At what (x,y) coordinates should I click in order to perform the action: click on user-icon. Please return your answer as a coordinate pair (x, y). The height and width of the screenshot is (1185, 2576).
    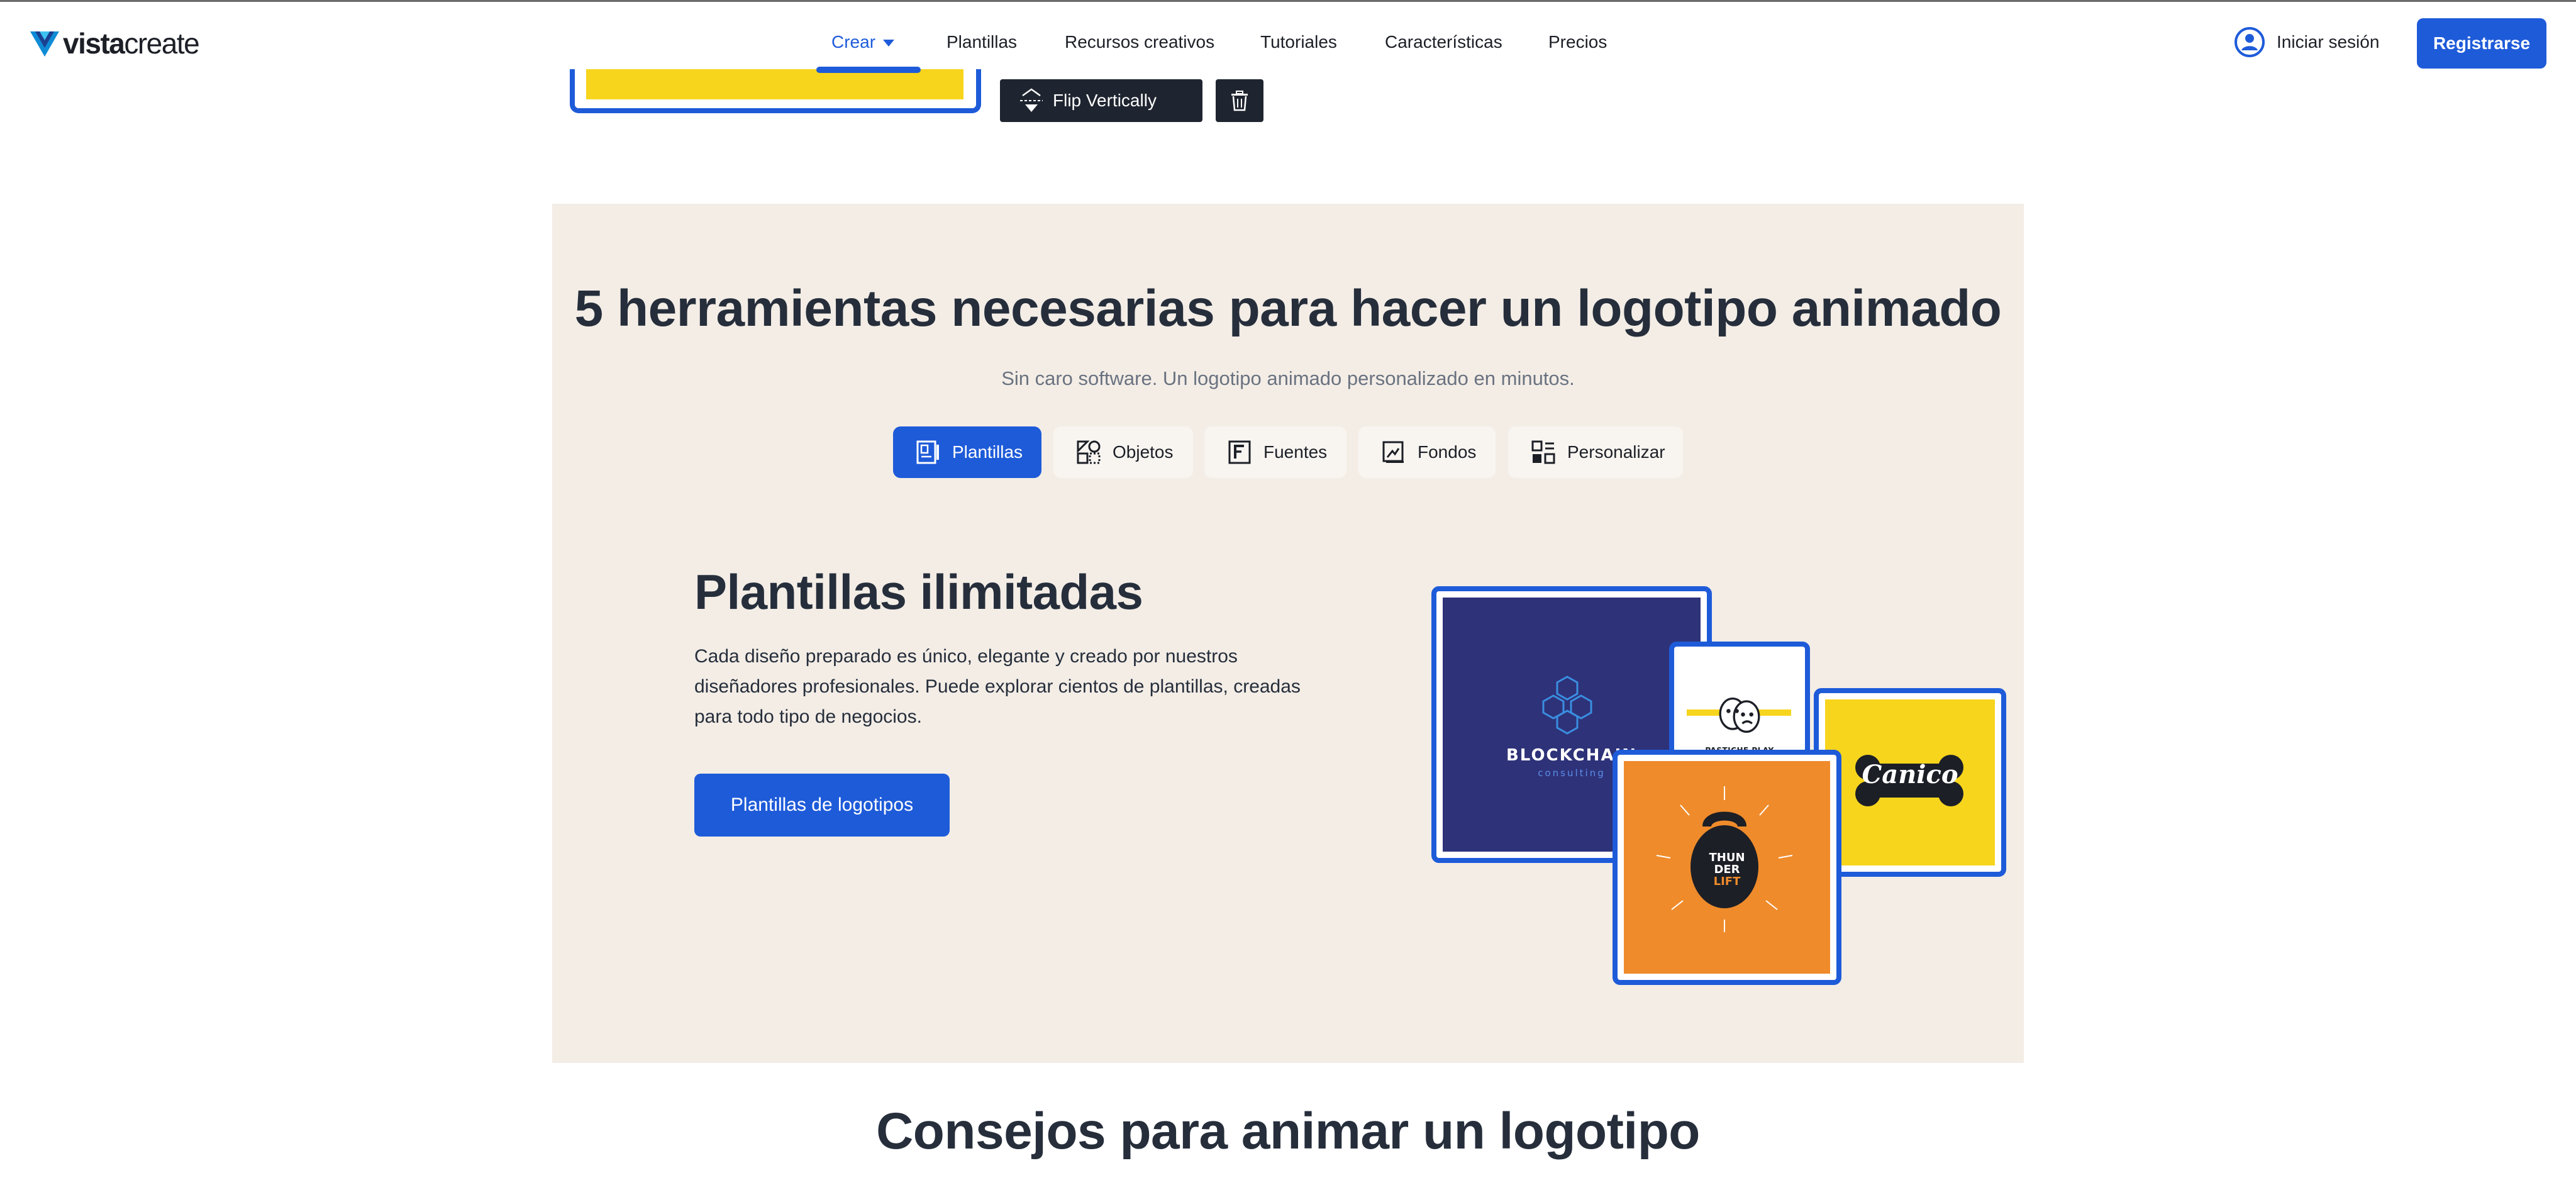
    Looking at the image, I should click on (2250, 42).